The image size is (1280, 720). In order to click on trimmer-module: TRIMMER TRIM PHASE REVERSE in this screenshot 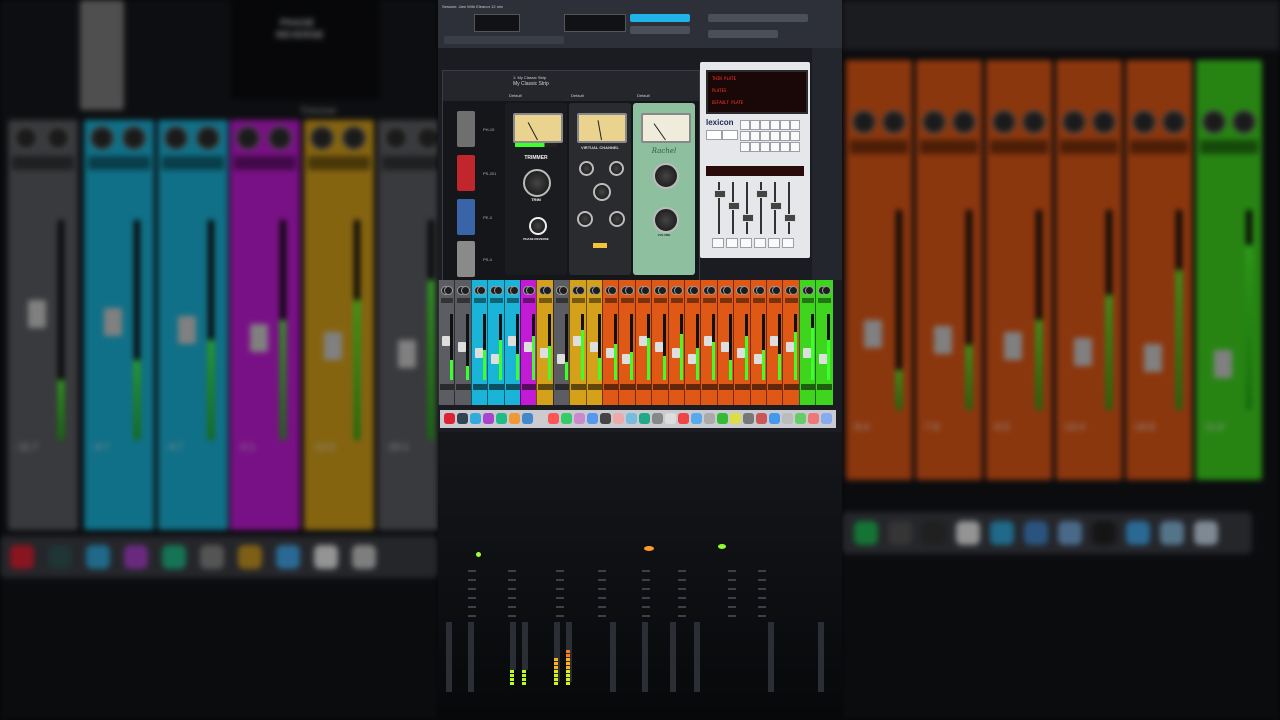, I will do `click(536, 189)`.